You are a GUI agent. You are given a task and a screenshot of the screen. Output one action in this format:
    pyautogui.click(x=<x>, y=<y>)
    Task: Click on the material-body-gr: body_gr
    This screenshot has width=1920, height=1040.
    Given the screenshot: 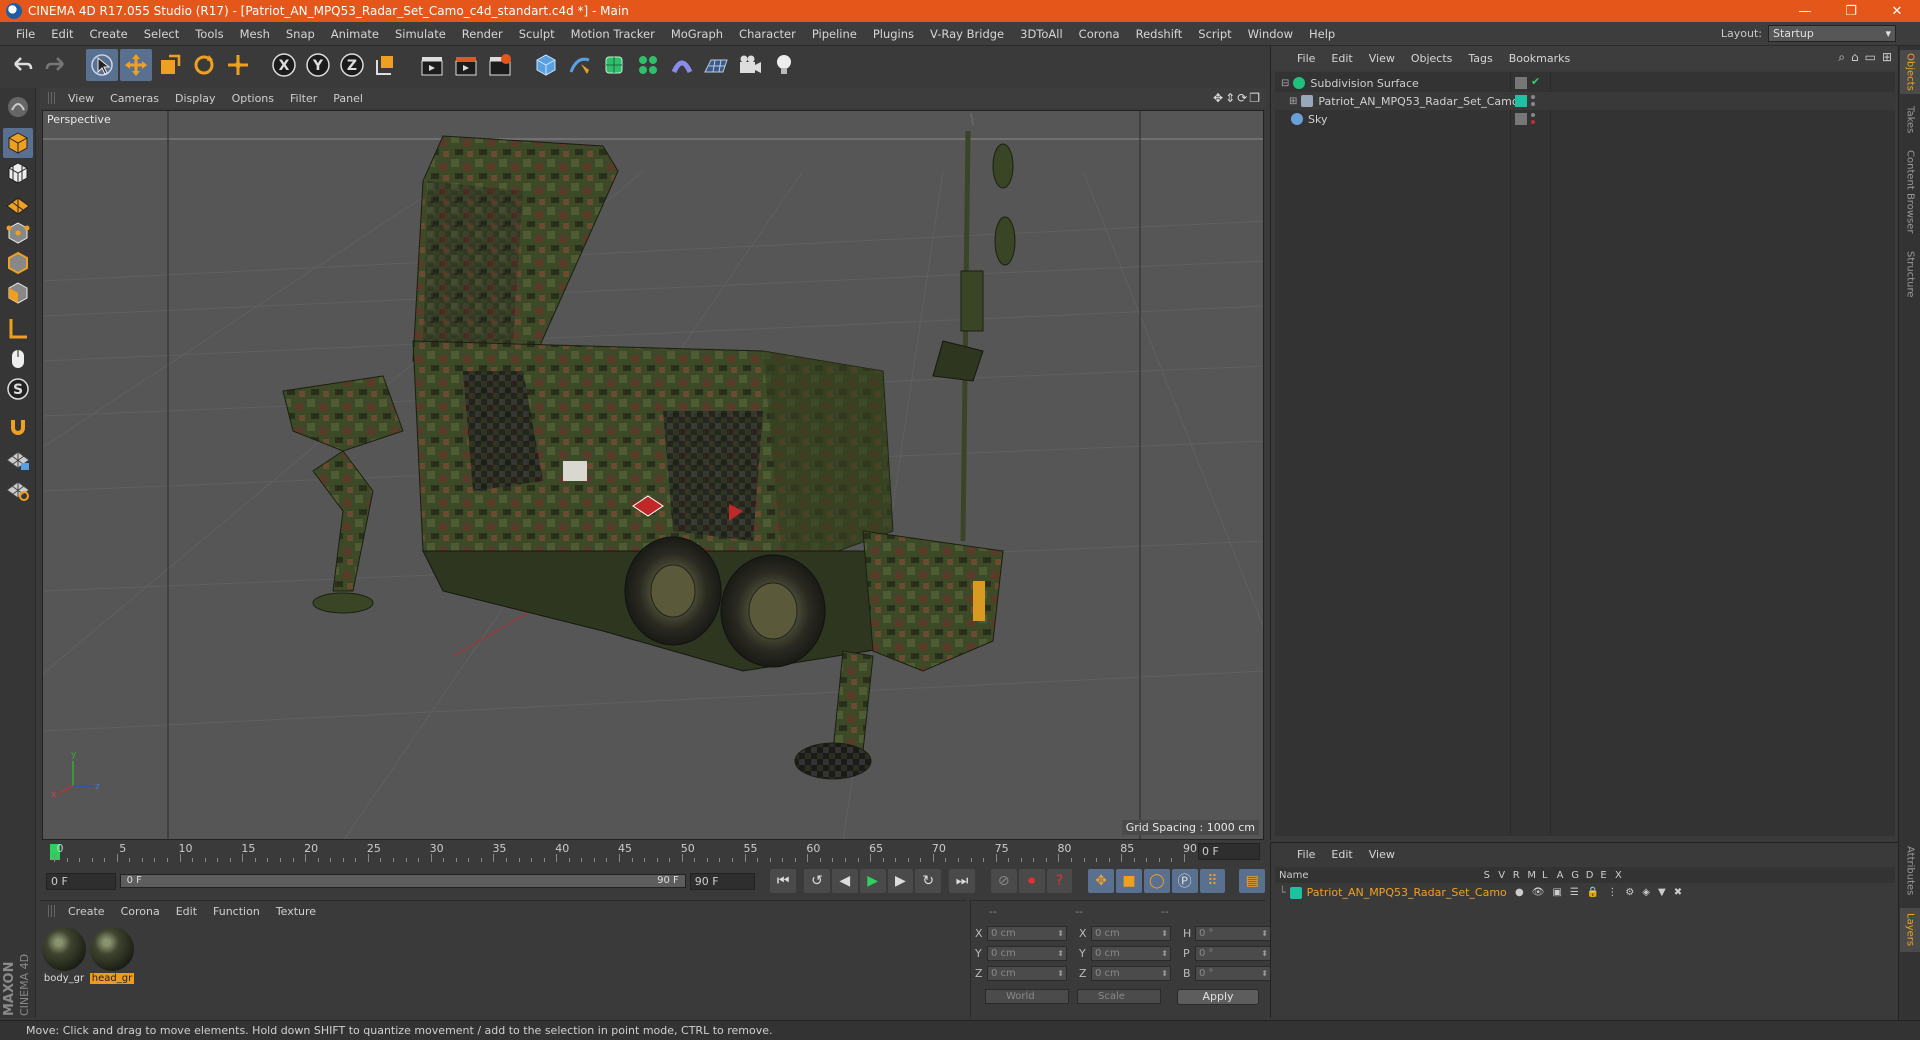 What is the action you would take?
    pyautogui.click(x=64, y=955)
    